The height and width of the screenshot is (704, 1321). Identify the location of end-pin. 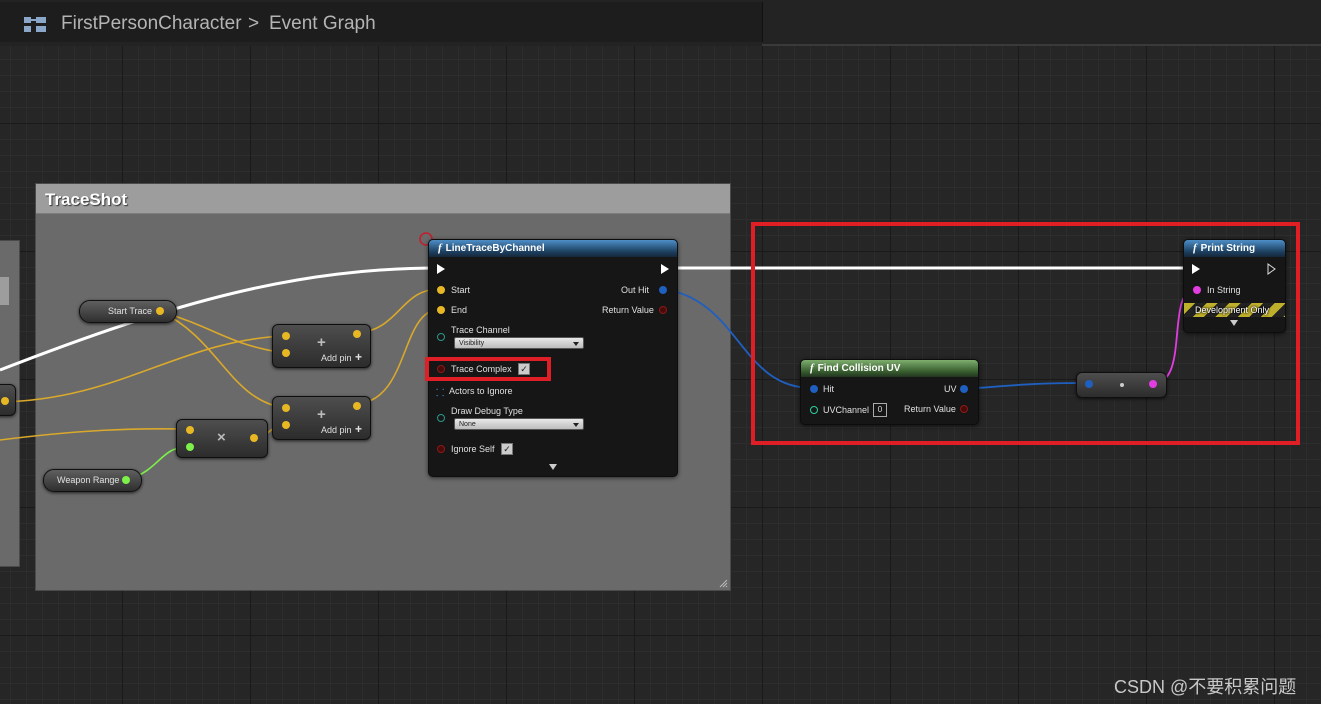
(441, 310).